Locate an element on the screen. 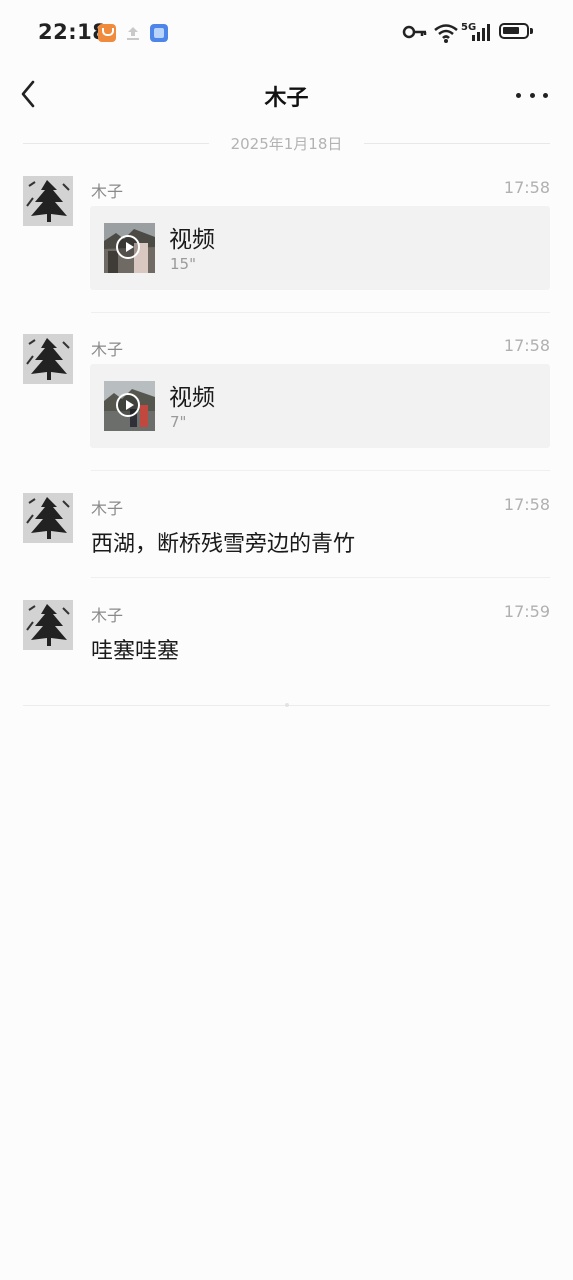  battery-icon is located at coordinates (516, 31).